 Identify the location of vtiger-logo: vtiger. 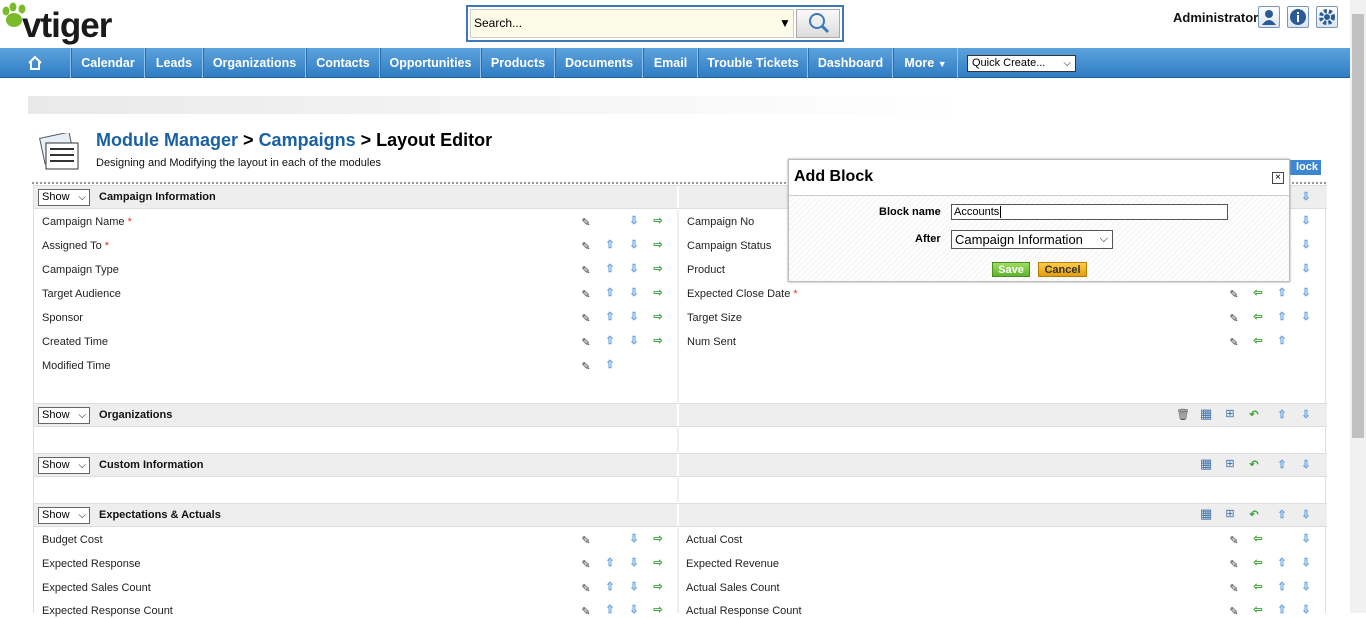
(84, 24).